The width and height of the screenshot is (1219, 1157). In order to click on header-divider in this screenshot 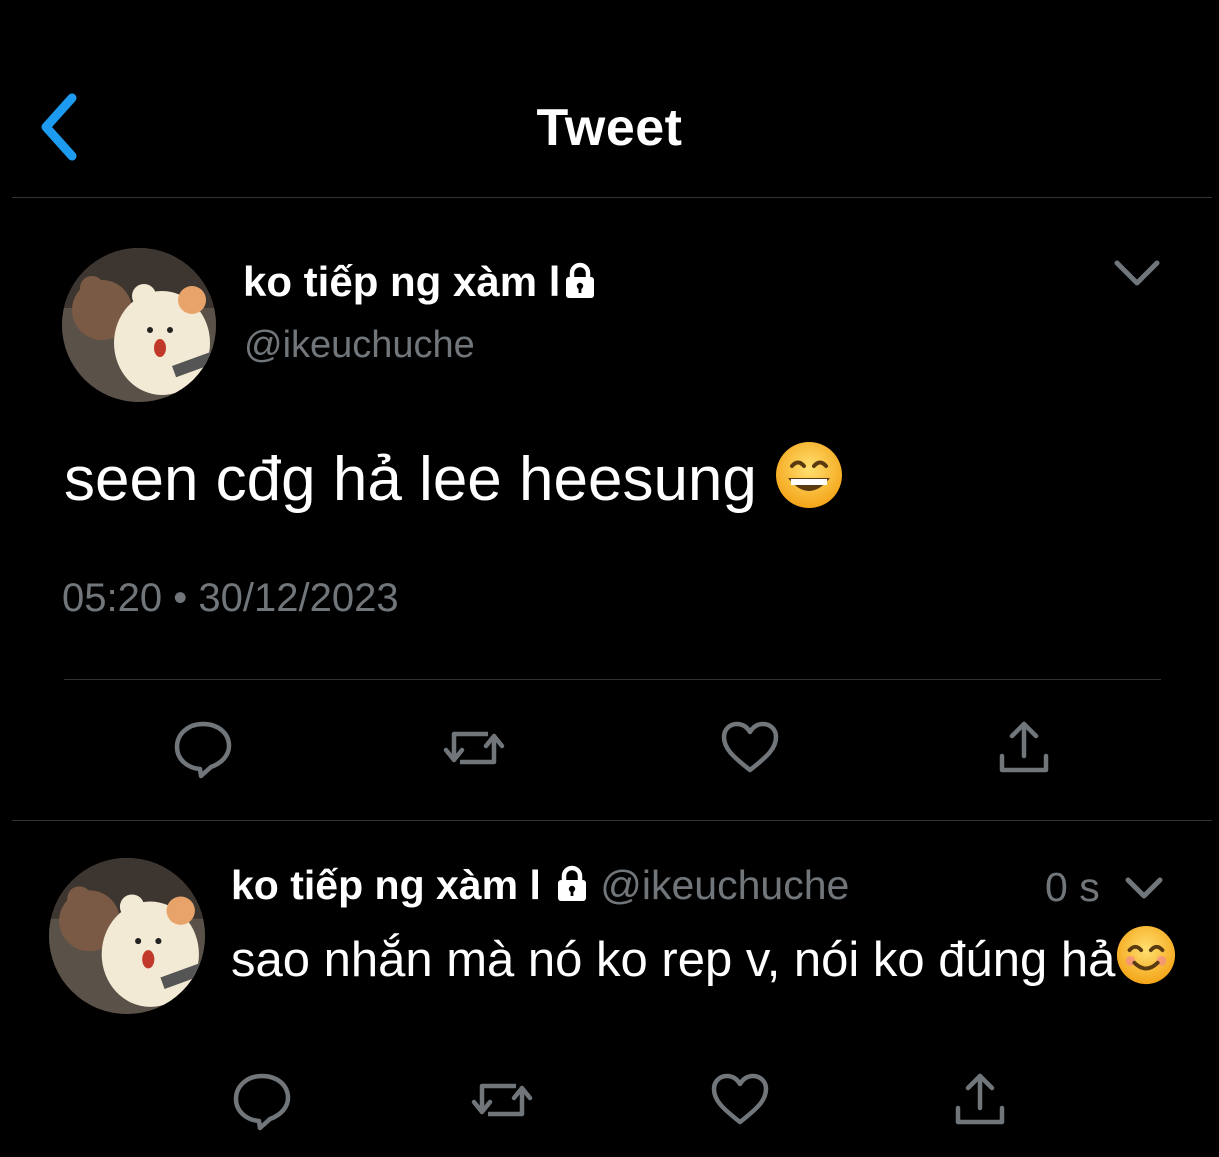, I will do `click(612, 197)`.